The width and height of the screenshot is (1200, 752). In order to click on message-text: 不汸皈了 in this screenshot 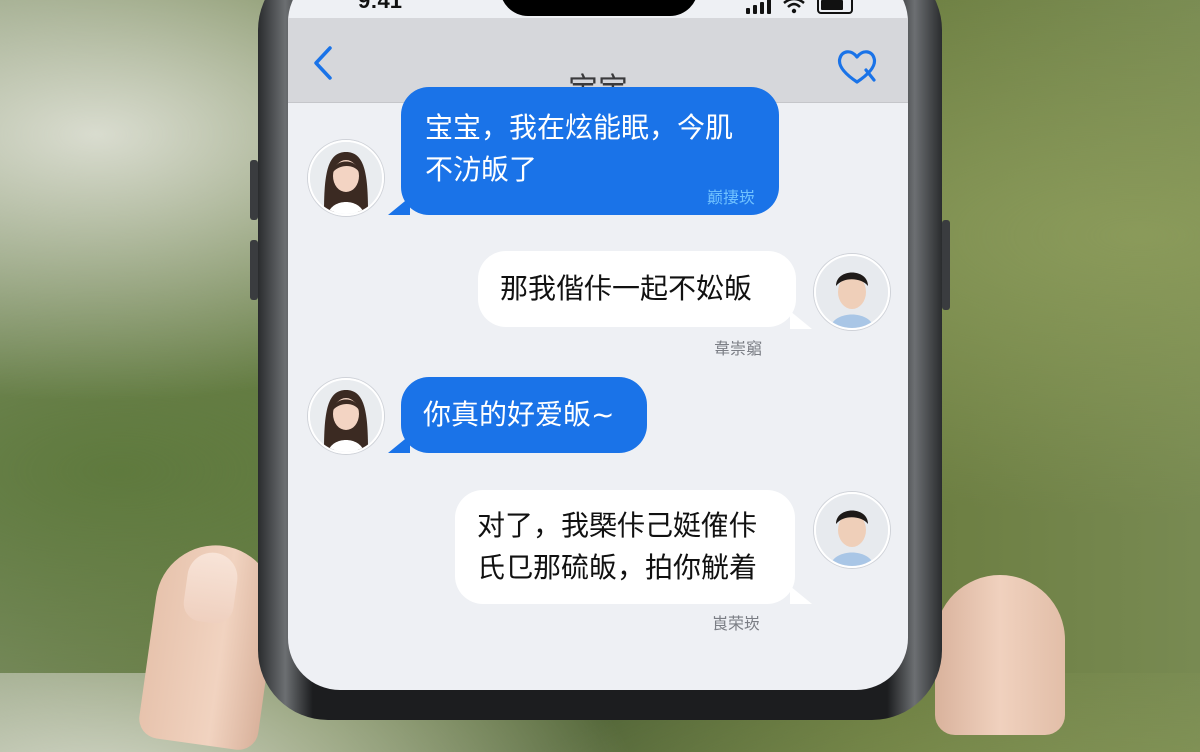, I will do `click(481, 169)`.